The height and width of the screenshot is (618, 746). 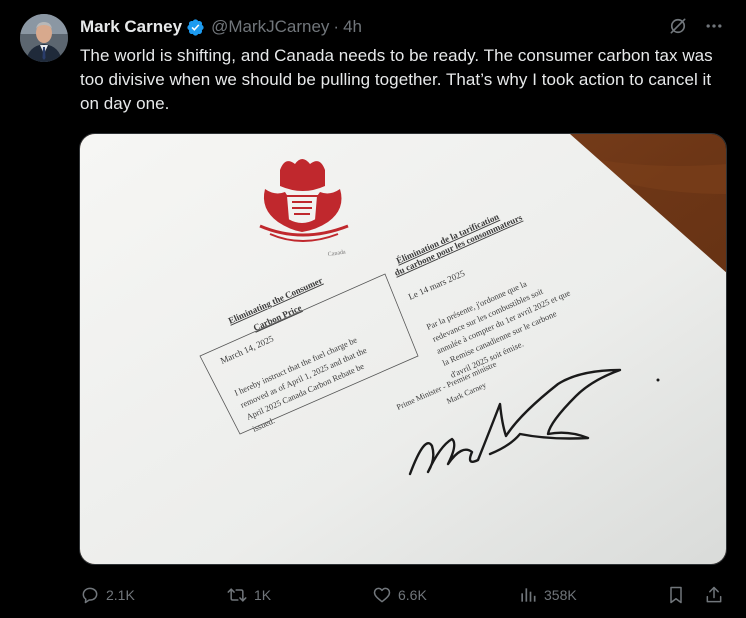 What do you see at coordinates (263, 595) in the screenshot?
I see `repost-count: 1K` at bounding box center [263, 595].